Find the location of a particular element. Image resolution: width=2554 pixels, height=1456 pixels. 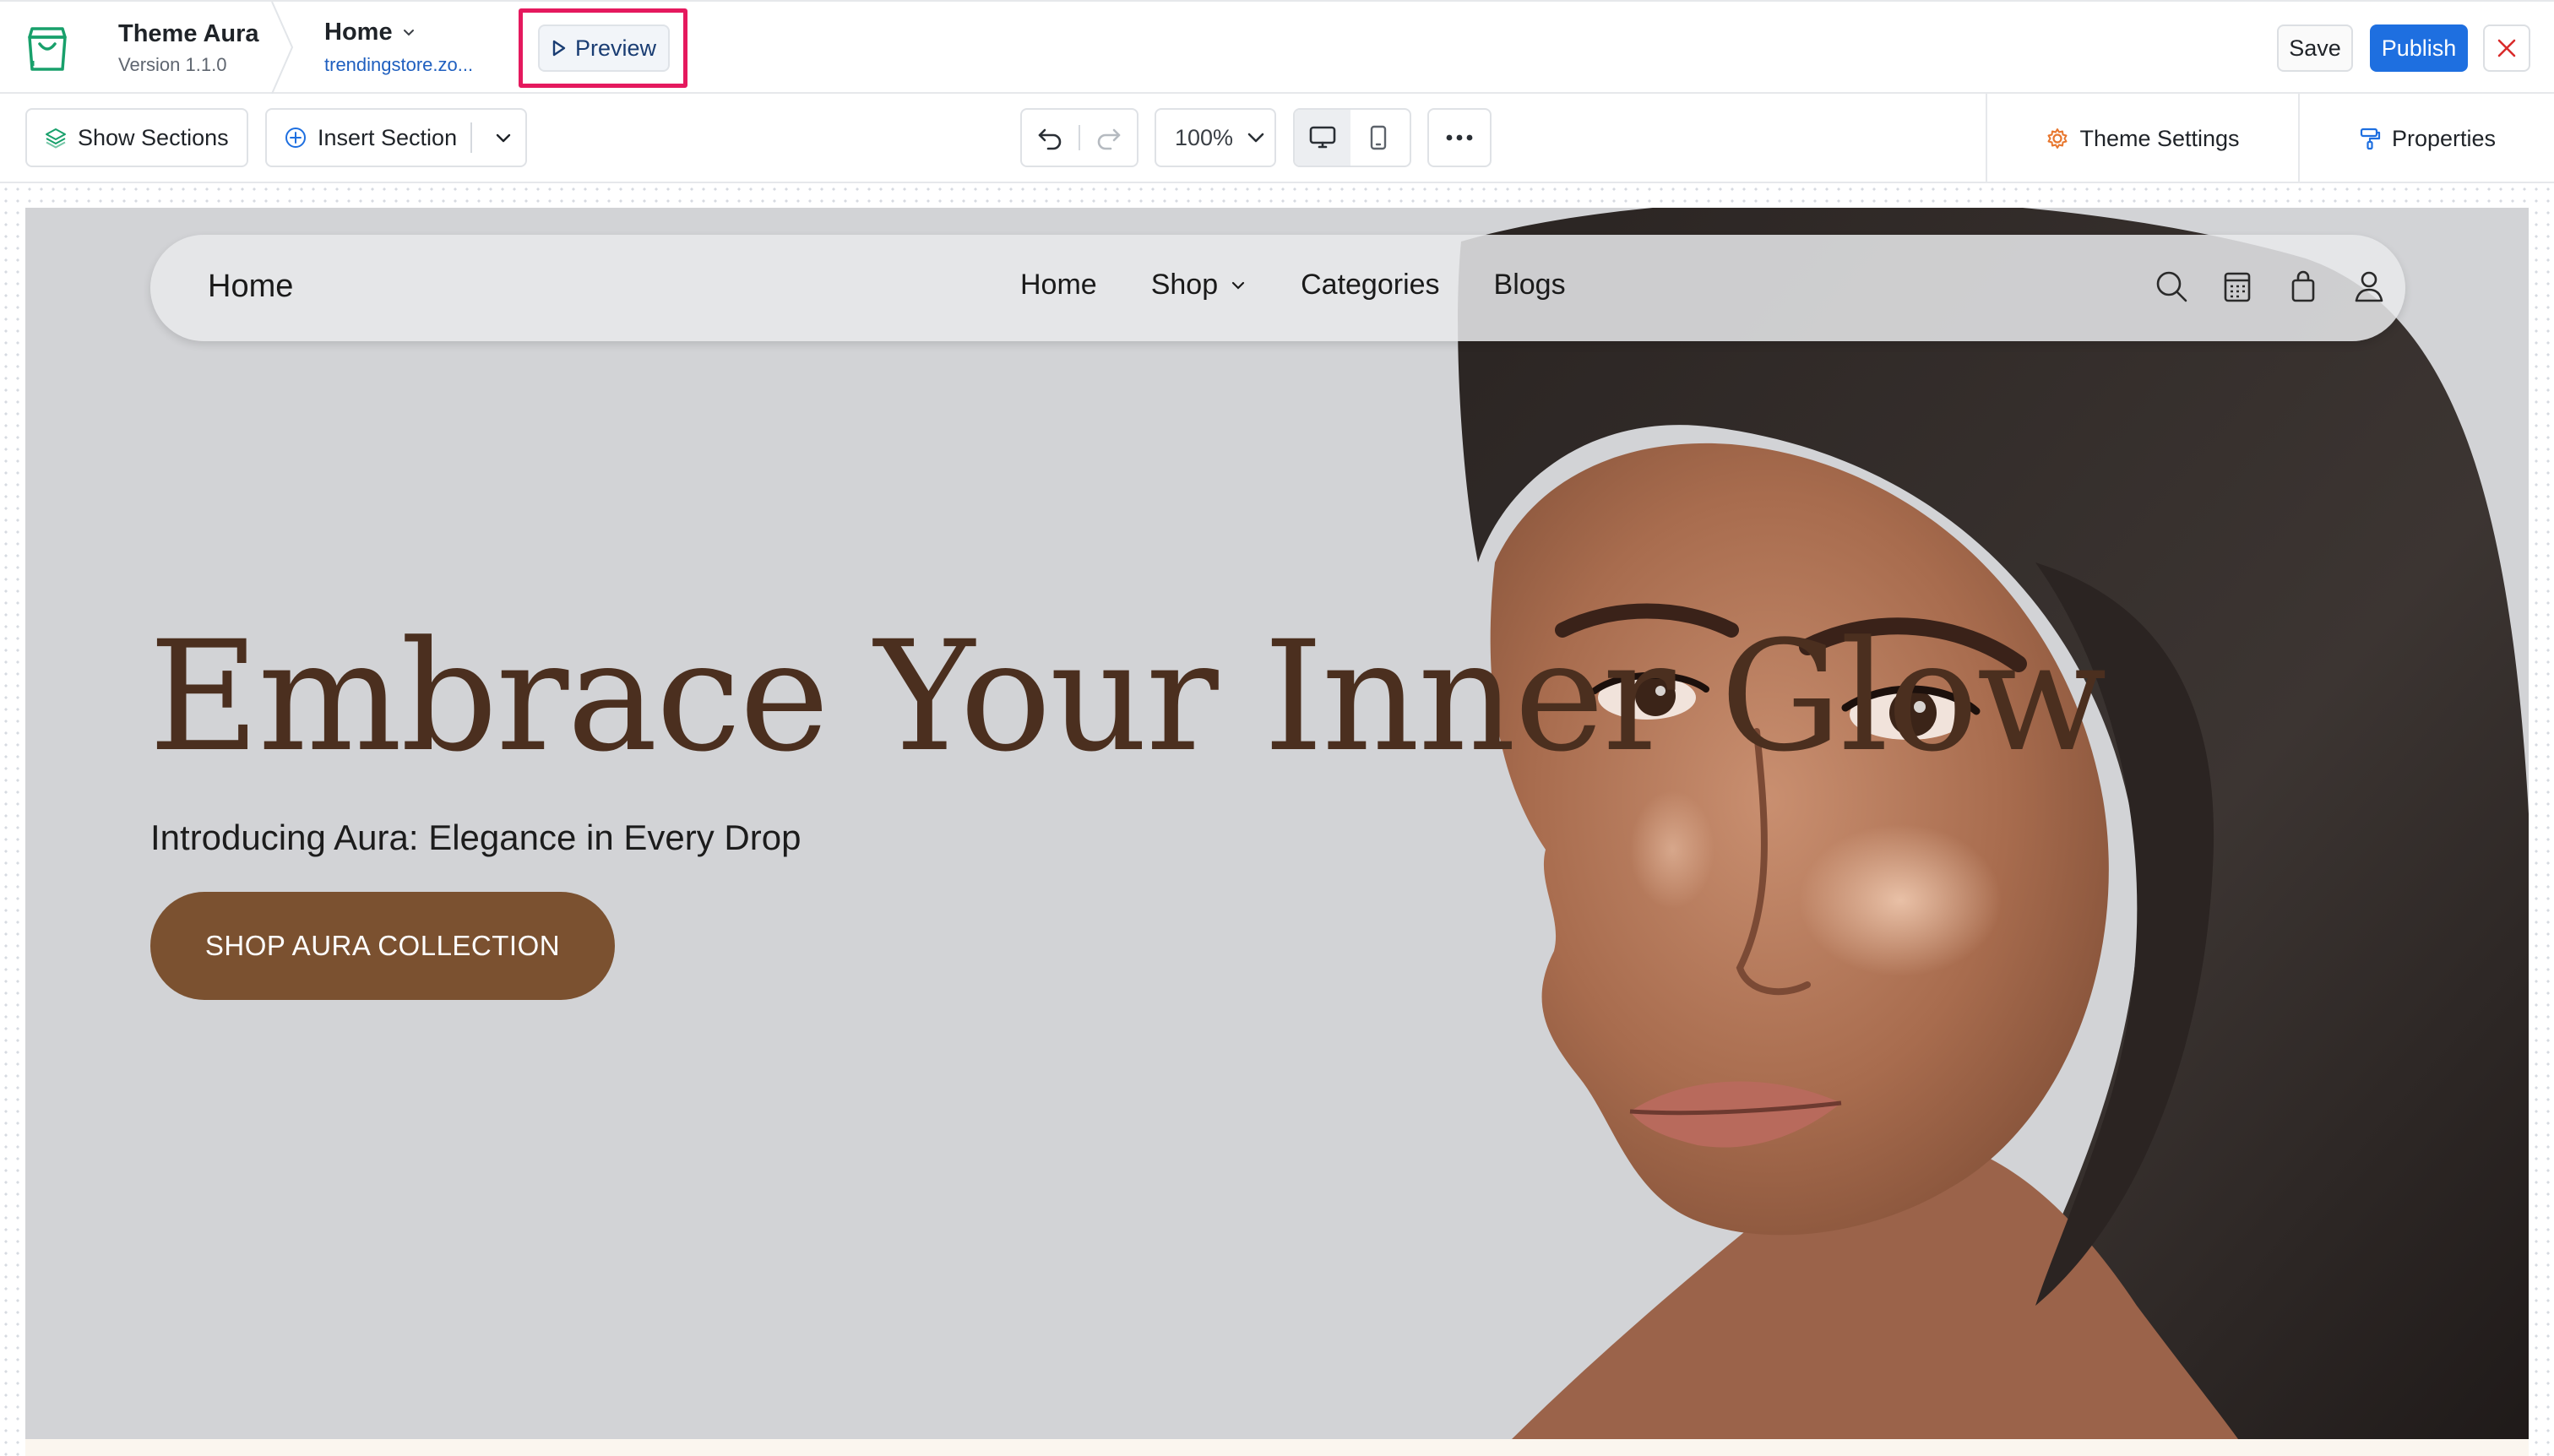

shop-collection-button: SHOP AURA COLLECTION is located at coordinates (382, 946).